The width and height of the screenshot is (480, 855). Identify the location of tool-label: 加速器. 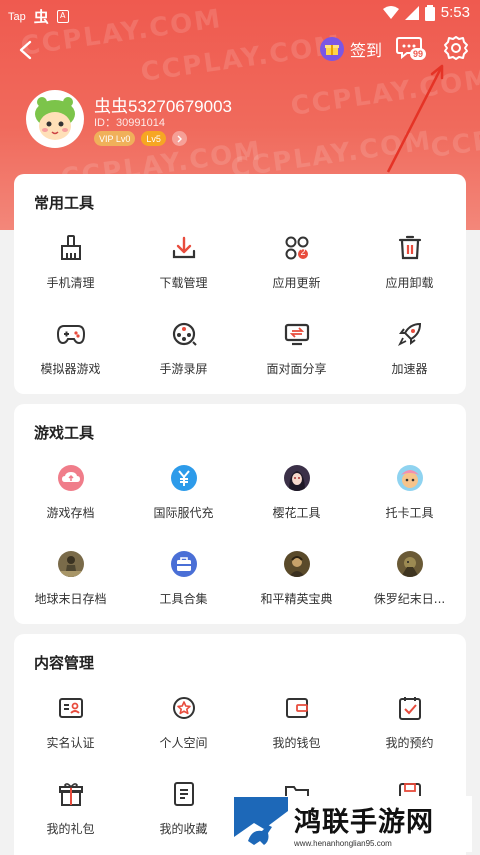
(409, 369).